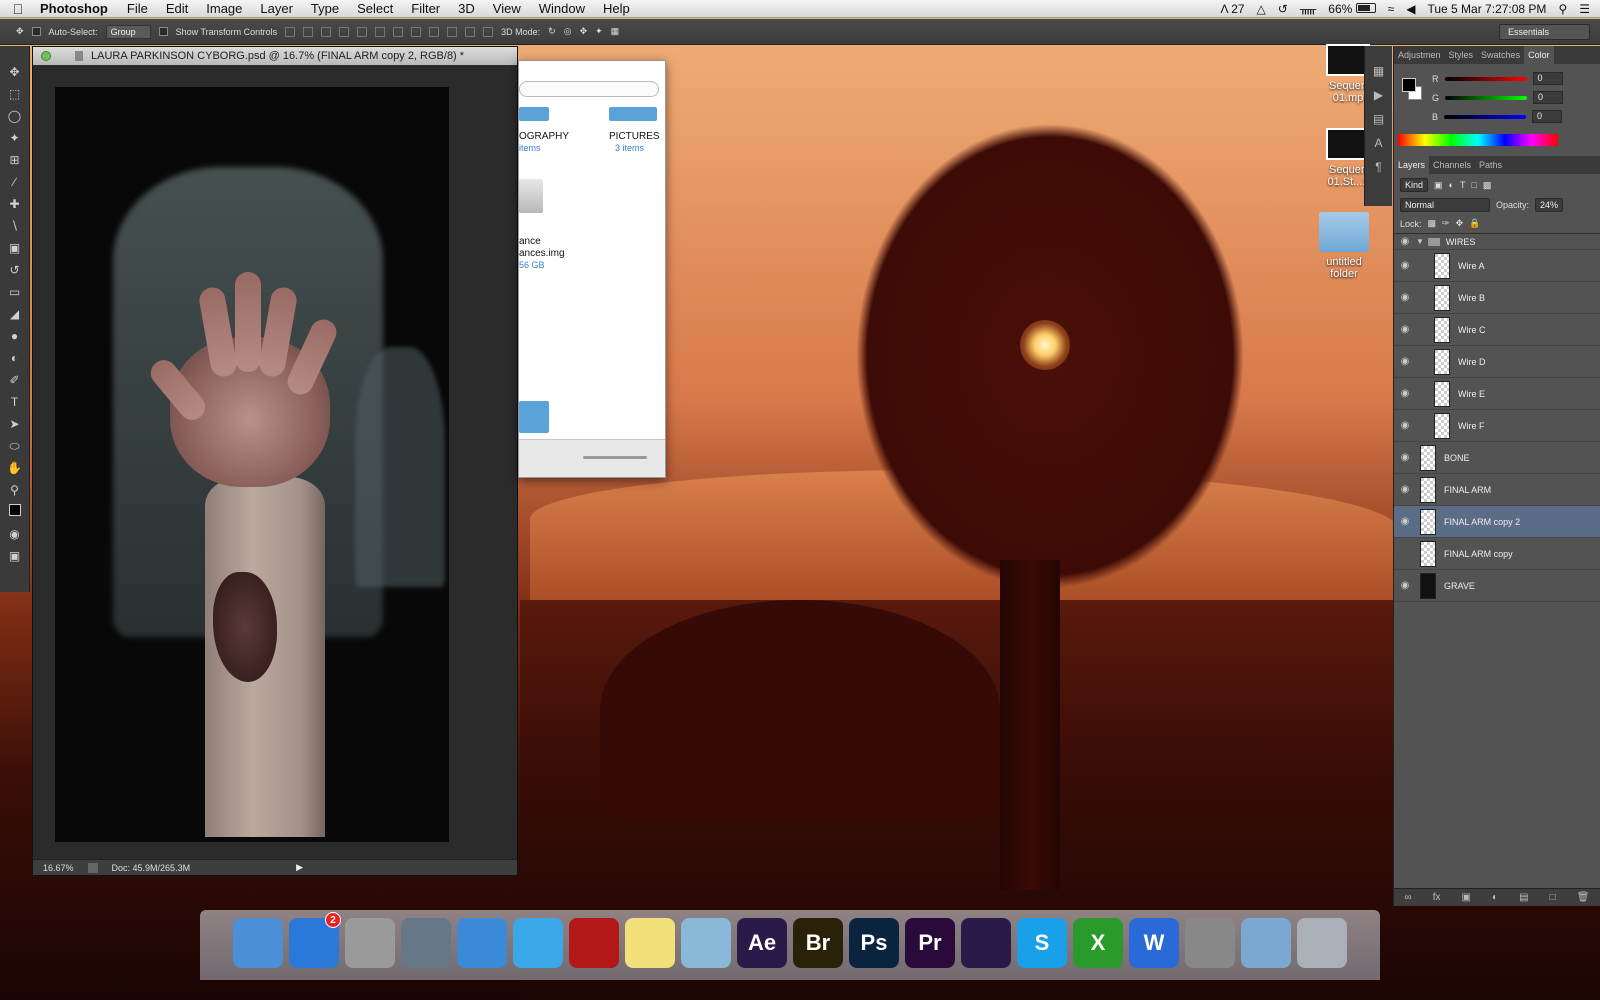  I want to click on 3d-scale-icon: ▦, so click(615, 31).